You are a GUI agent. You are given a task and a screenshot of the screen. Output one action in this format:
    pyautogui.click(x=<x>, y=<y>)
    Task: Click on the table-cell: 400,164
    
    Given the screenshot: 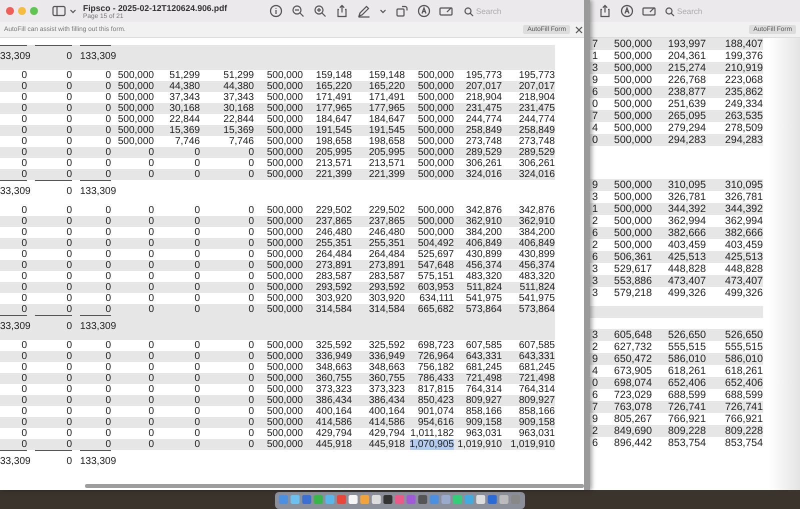 What is the action you would take?
    pyautogui.click(x=386, y=411)
    